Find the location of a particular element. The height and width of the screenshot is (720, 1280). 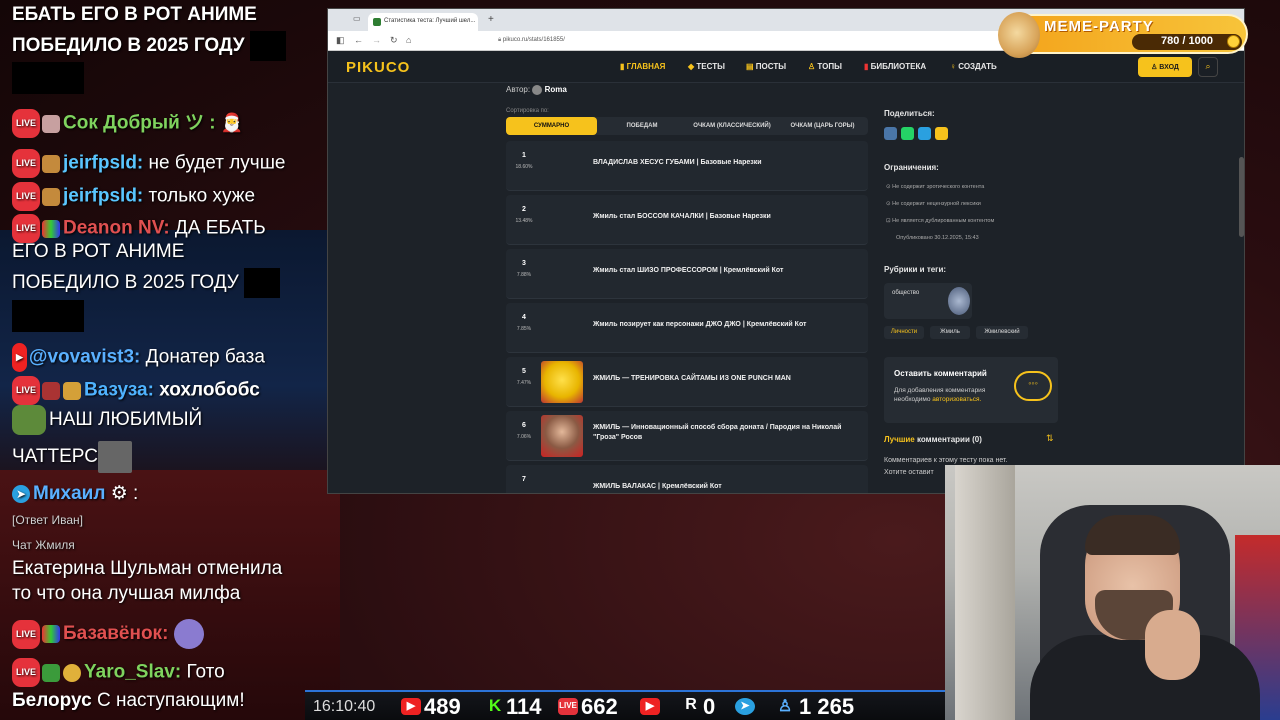

scrollbar is located at coordinates (1241, 197).